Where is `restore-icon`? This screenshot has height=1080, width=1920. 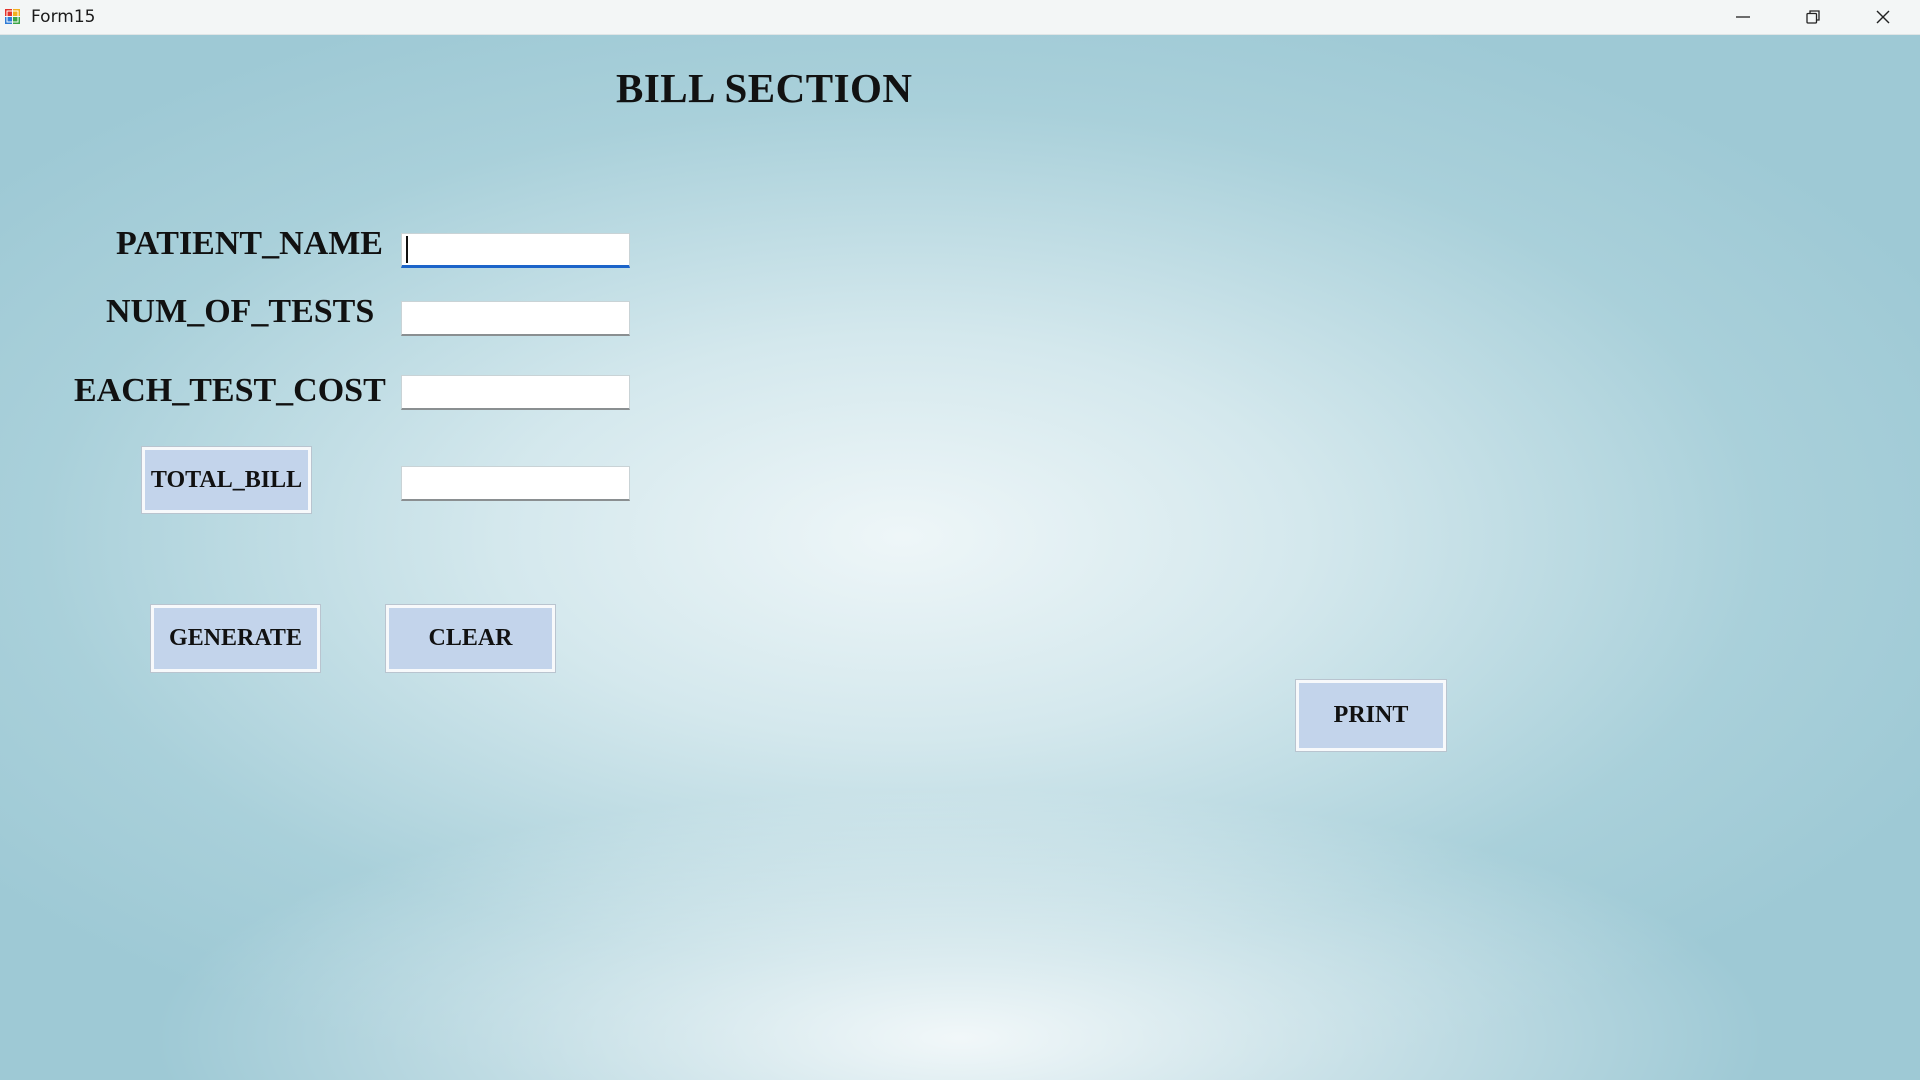 restore-icon is located at coordinates (1813, 17).